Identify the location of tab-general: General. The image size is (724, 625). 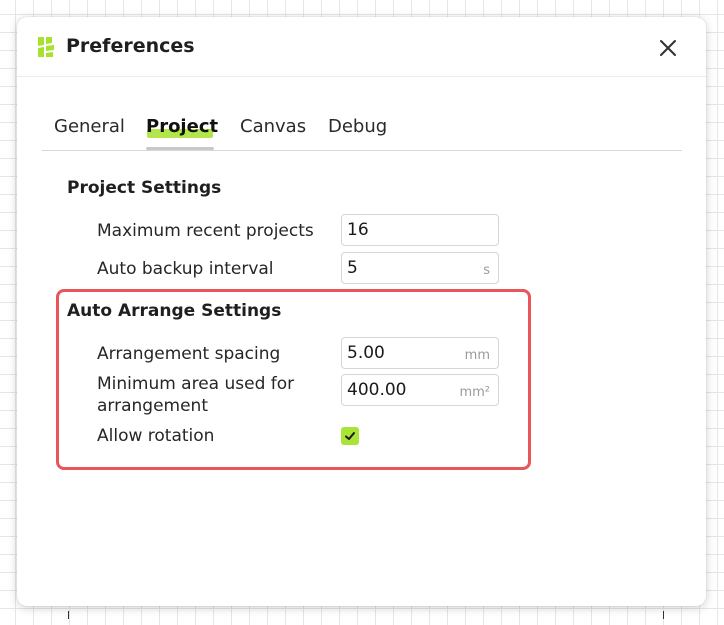
(89, 127).